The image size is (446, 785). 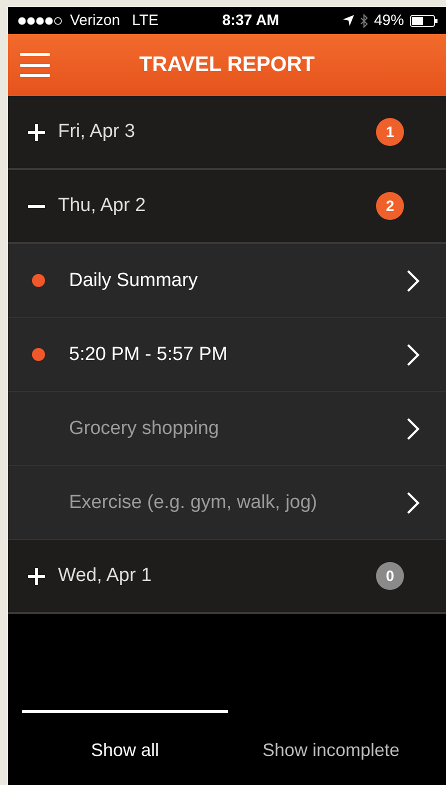 What do you see at coordinates (97, 132) in the screenshot?
I see `day-label: Fri, Apr 3` at bounding box center [97, 132].